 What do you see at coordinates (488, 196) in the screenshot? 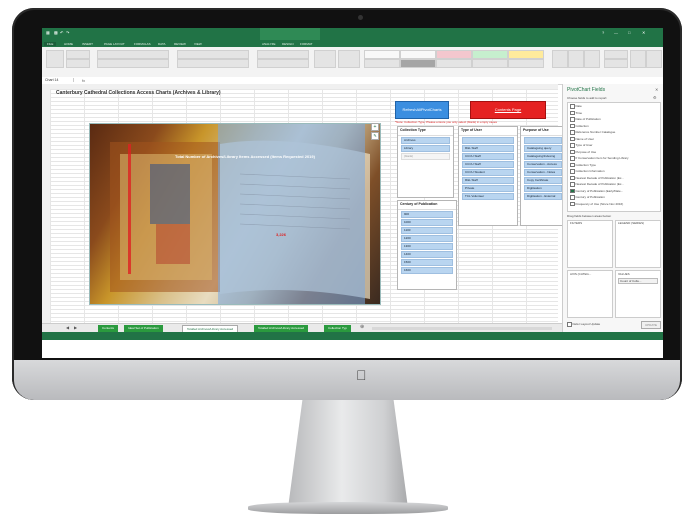
I see `slicer-item: TCL Volunteer` at bounding box center [488, 196].